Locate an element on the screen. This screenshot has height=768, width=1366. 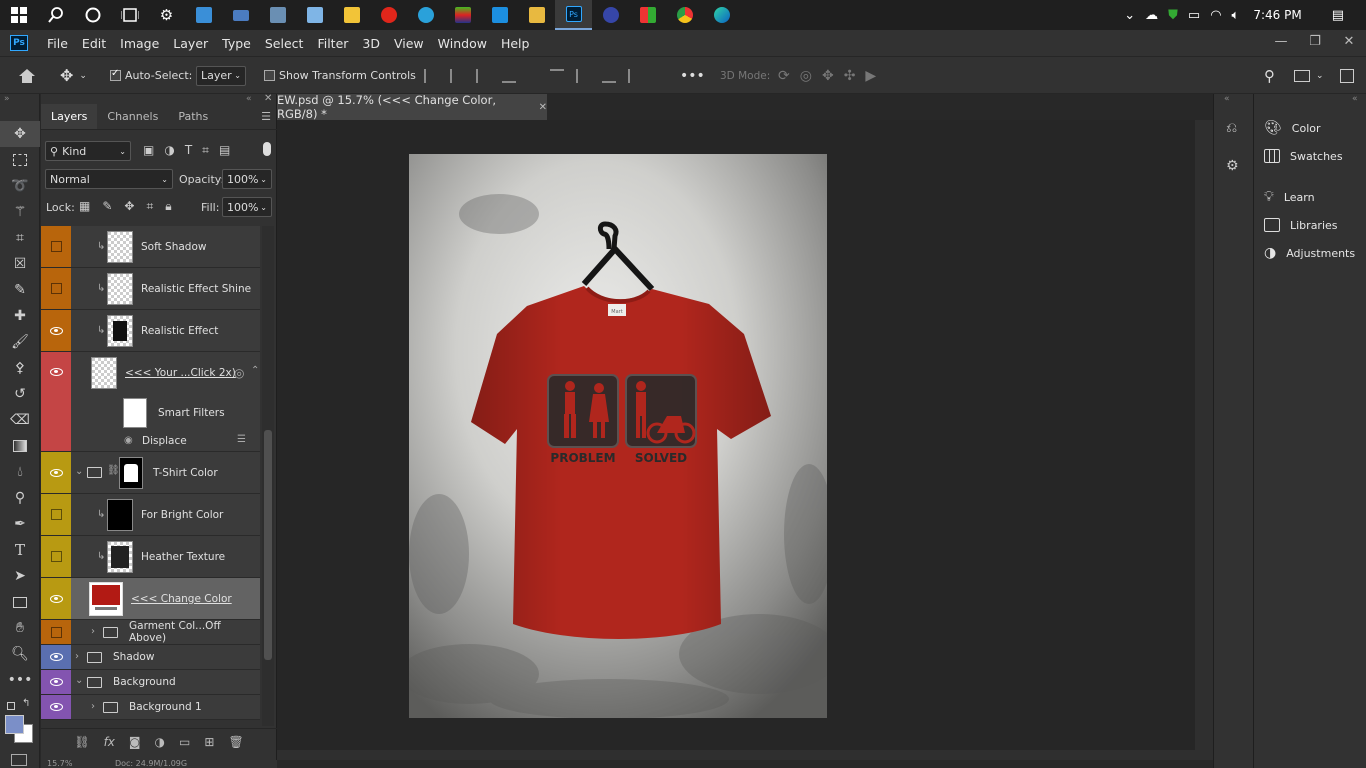
search-icon is located at coordinates (55, 15).